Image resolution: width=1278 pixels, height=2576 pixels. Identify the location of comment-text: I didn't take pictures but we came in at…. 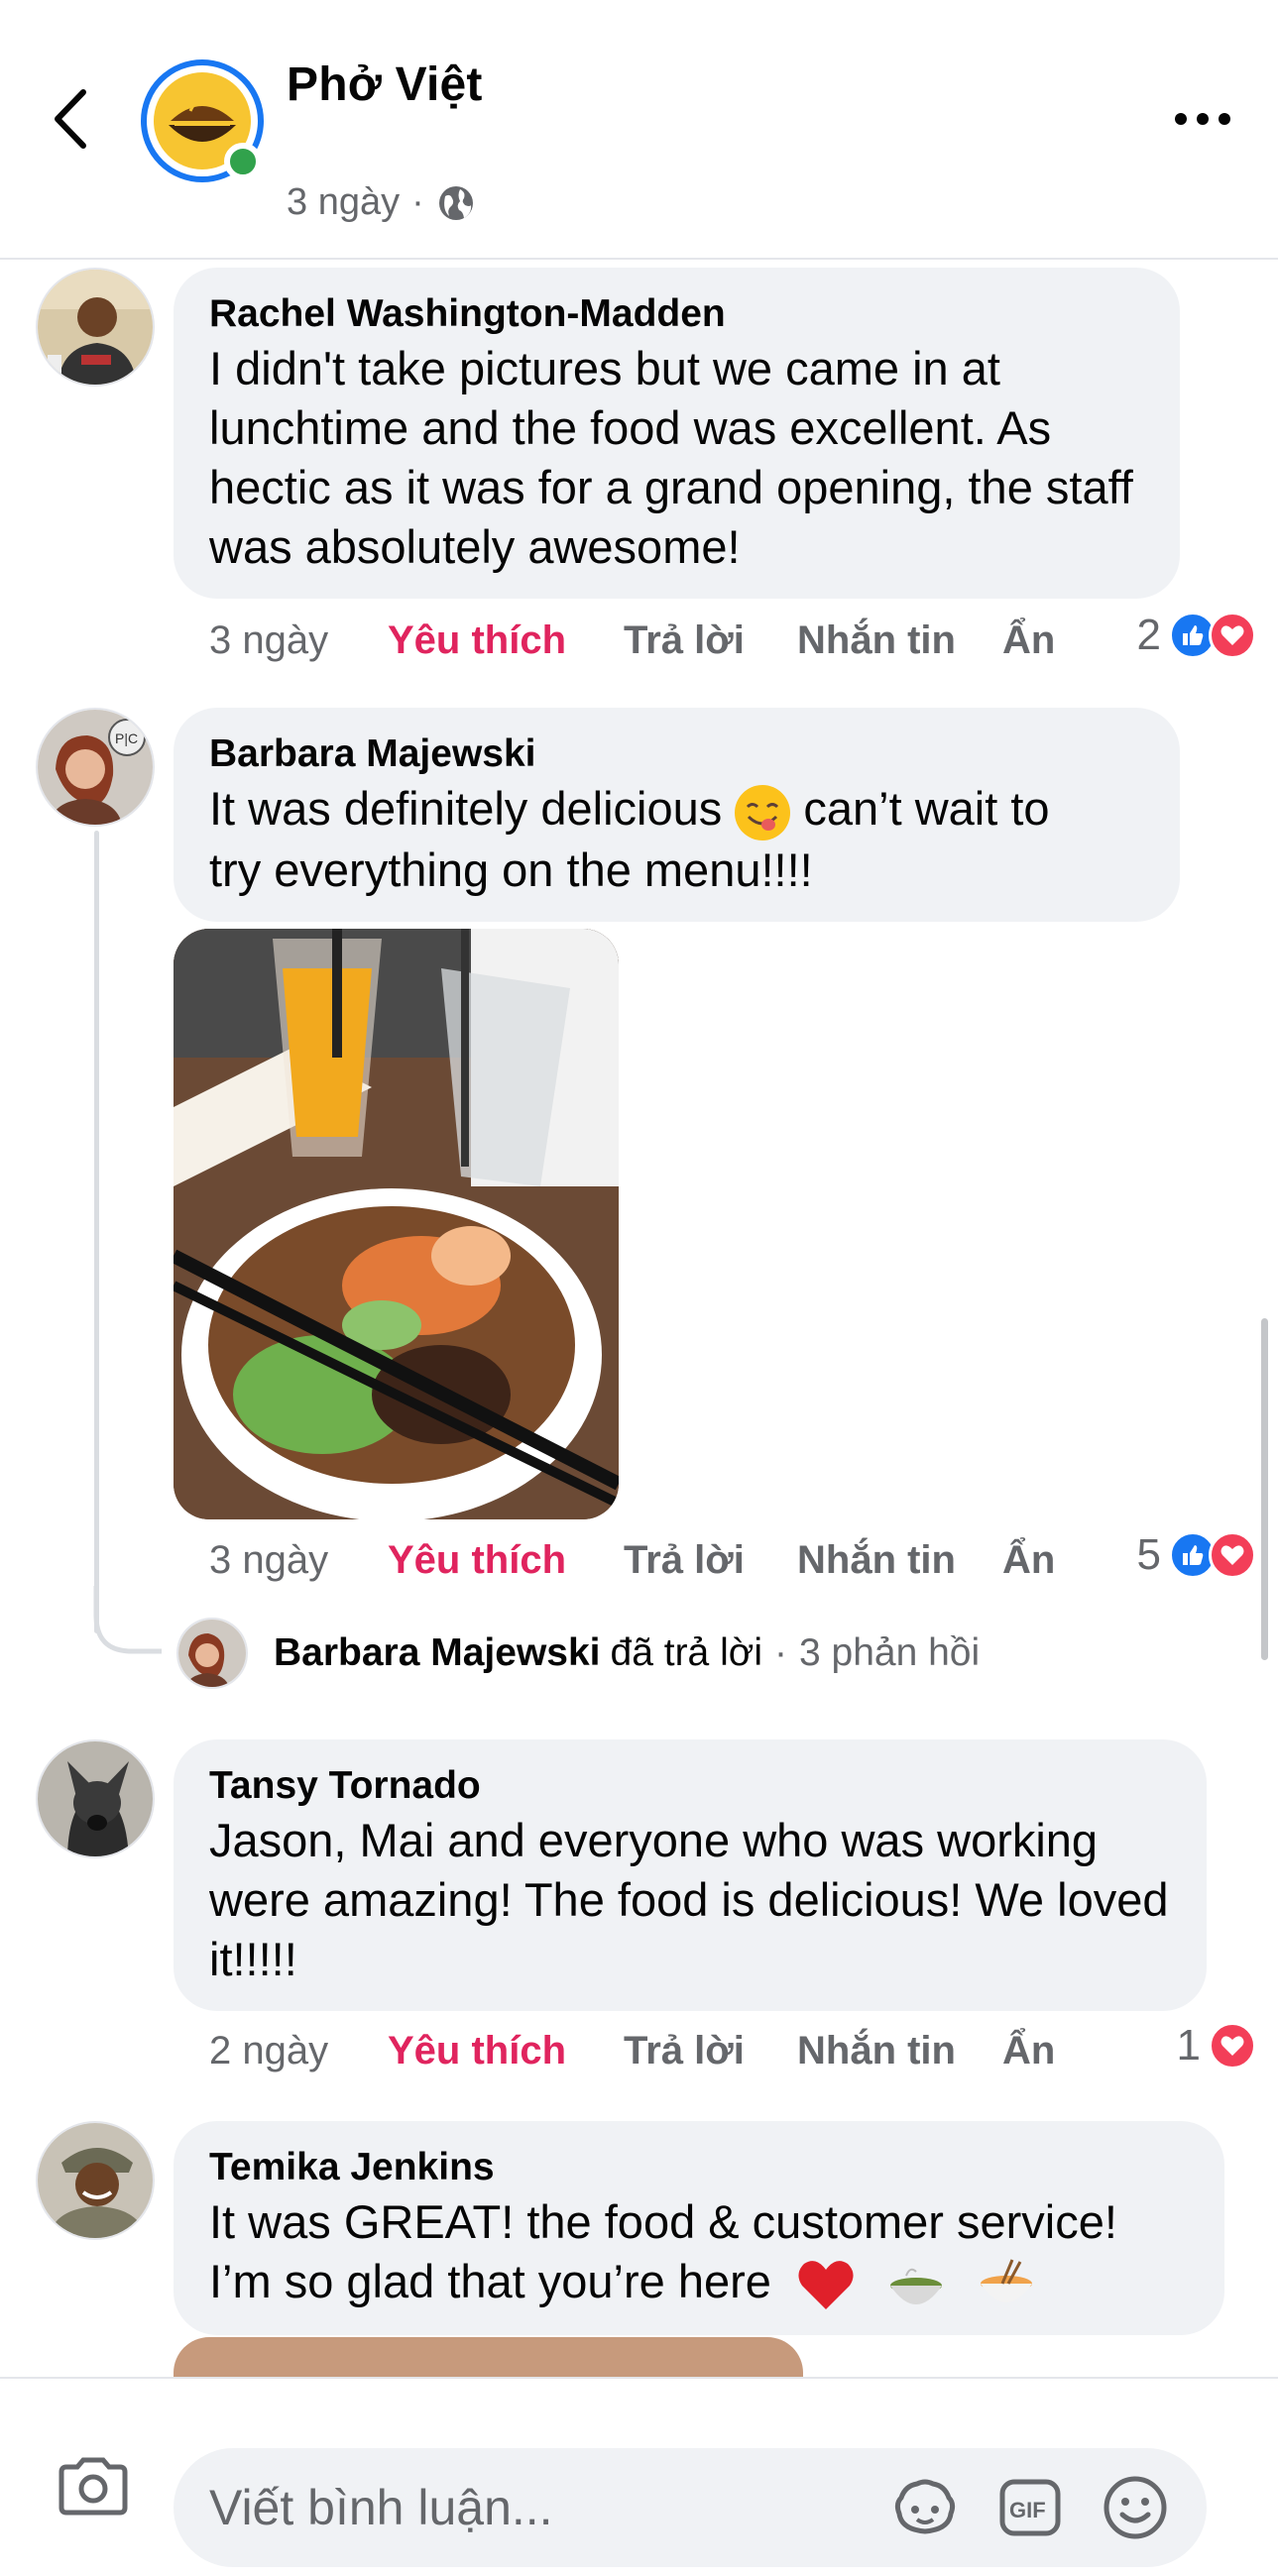
(671, 457).